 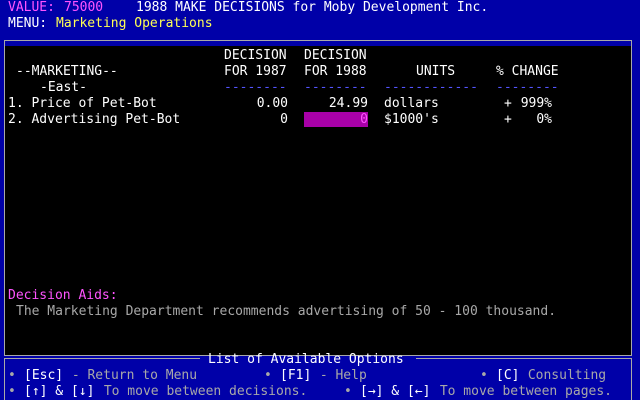 What do you see at coordinates (411, 119) in the screenshot?
I see `row-advertising-units: $1000's` at bounding box center [411, 119].